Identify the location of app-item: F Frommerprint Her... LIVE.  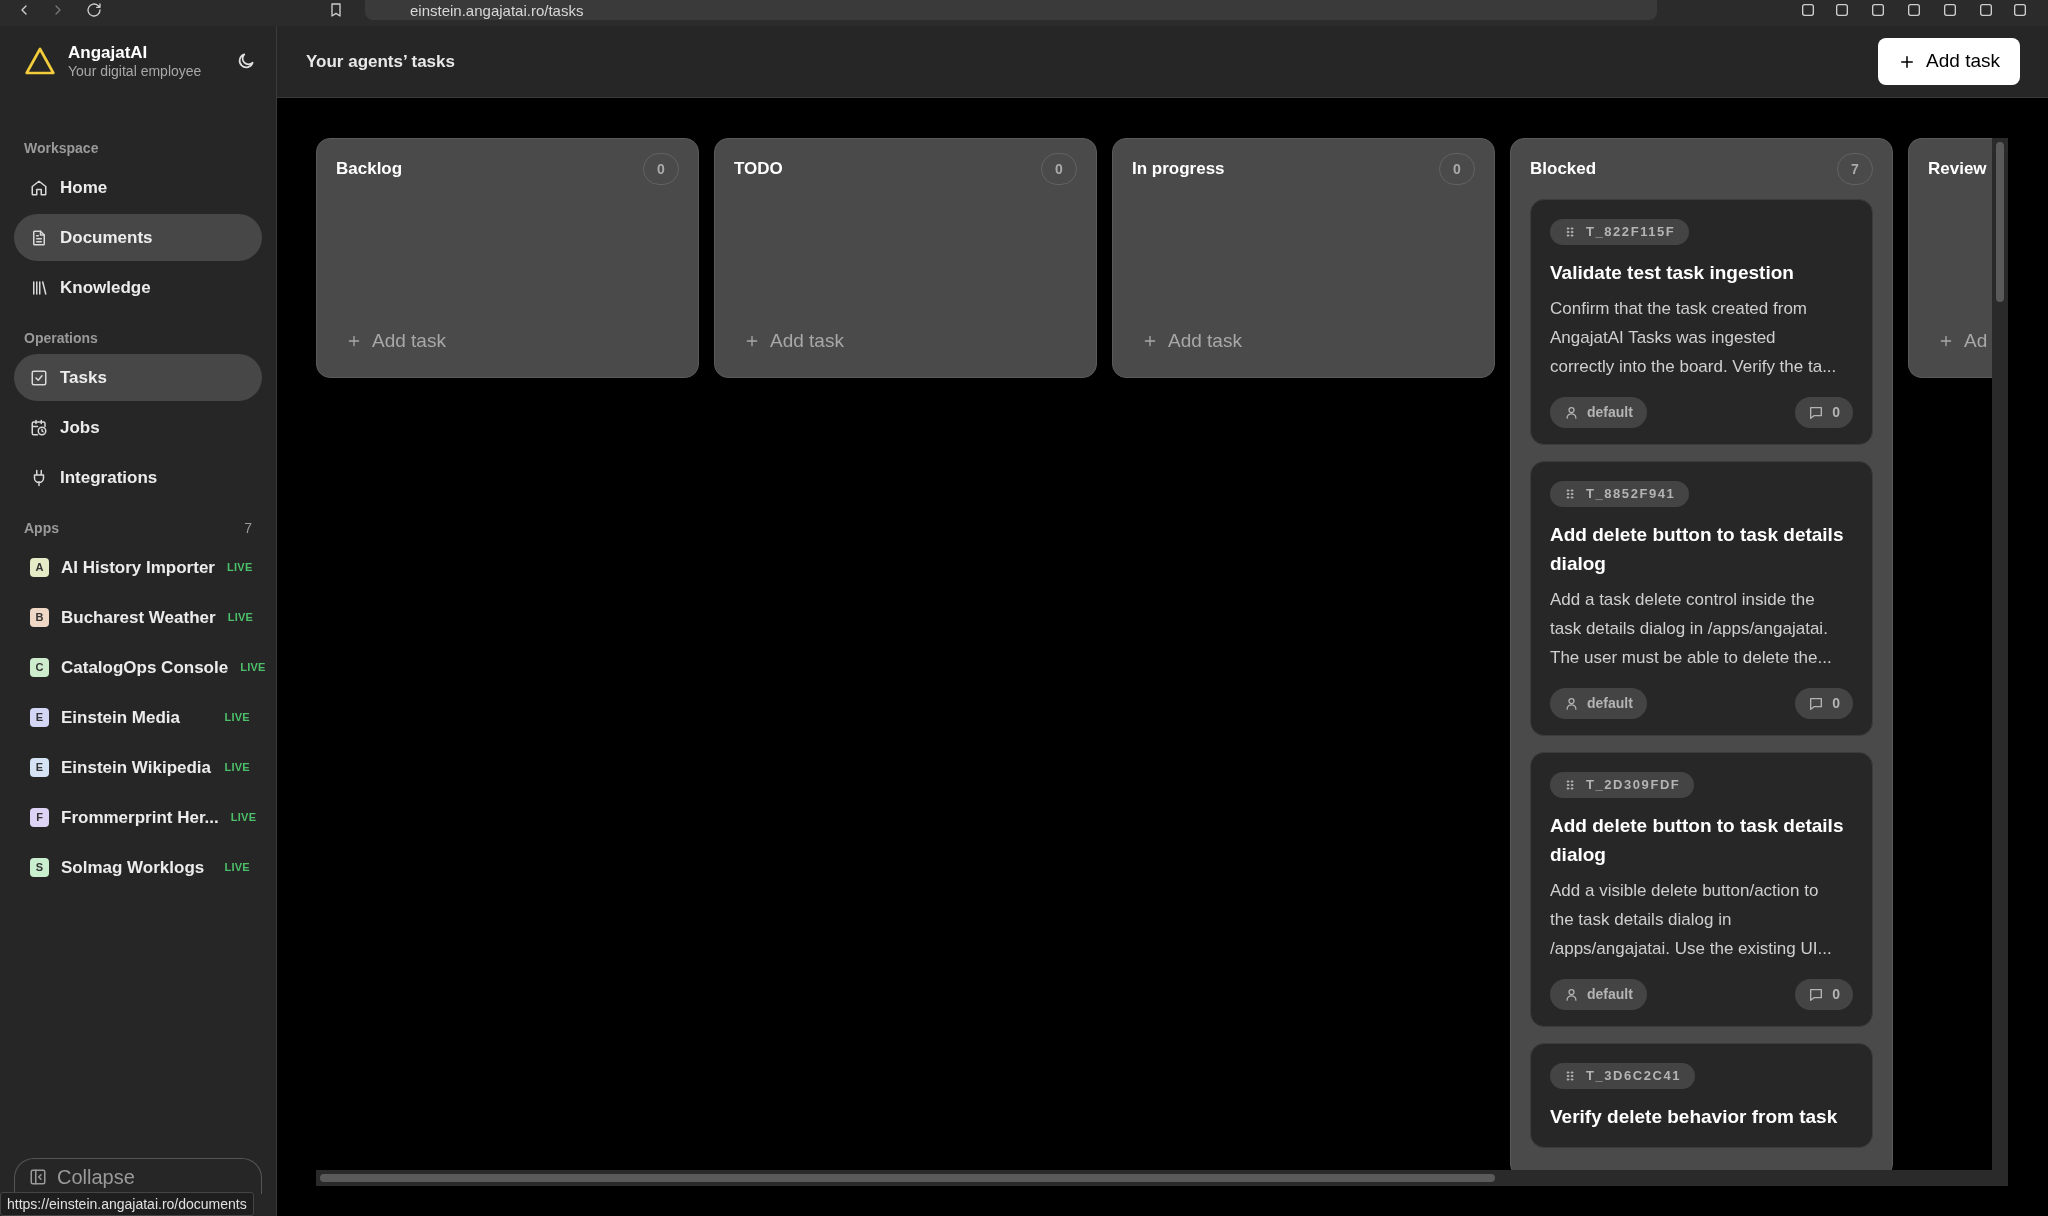
(138, 817).